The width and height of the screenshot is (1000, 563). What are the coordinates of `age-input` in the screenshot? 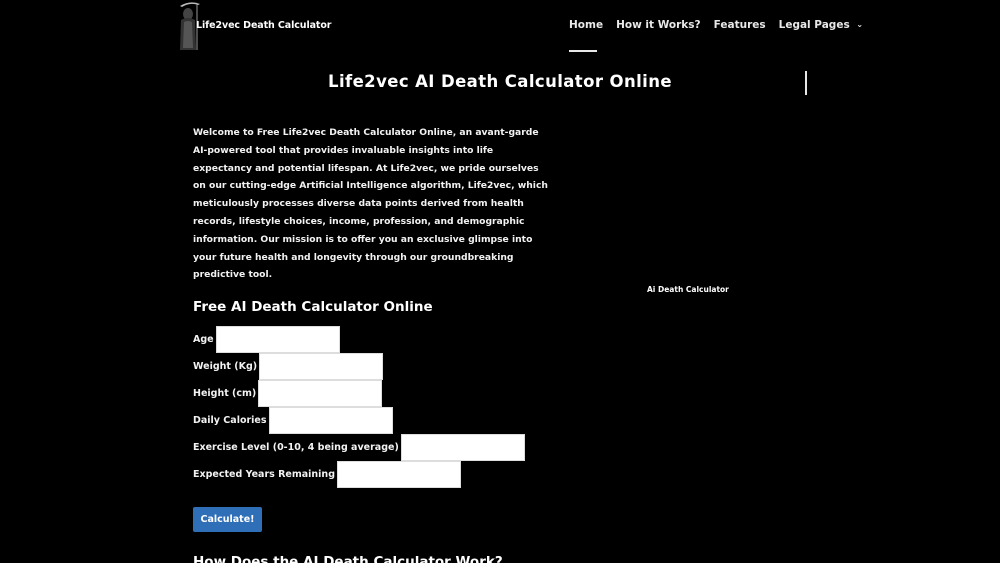 It's located at (277, 339).